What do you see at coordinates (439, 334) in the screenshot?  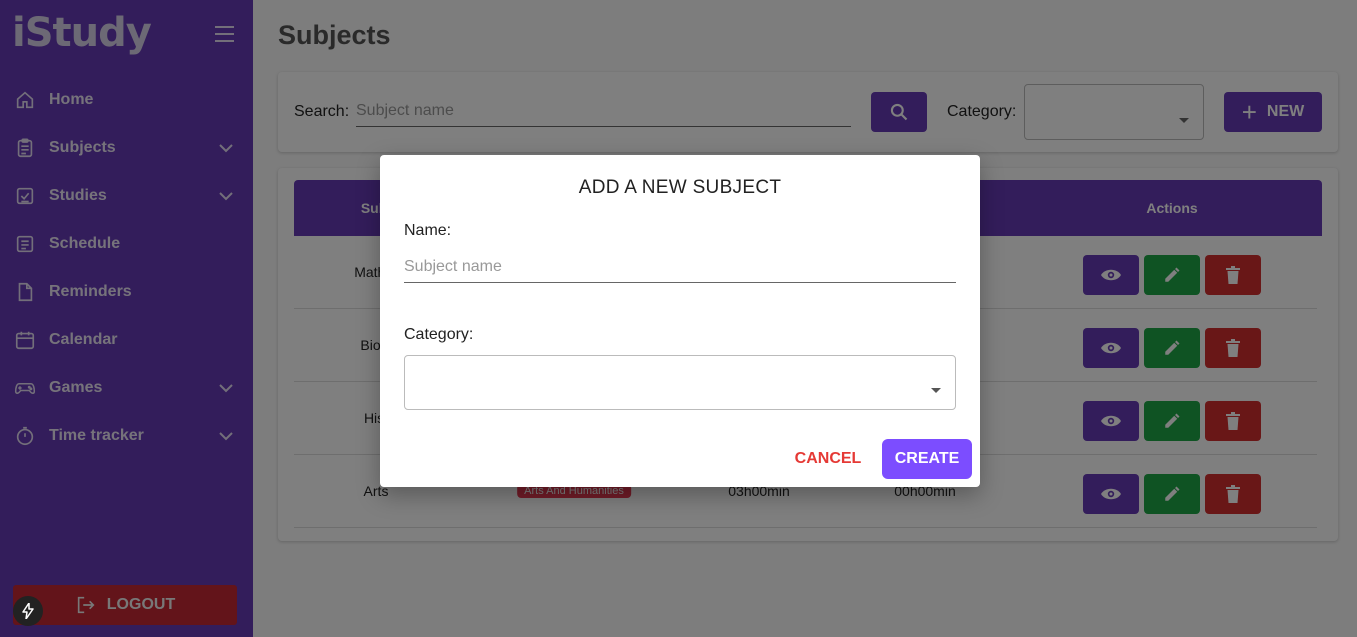 I see `category-label: Category:` at bounding box center [439, 334].